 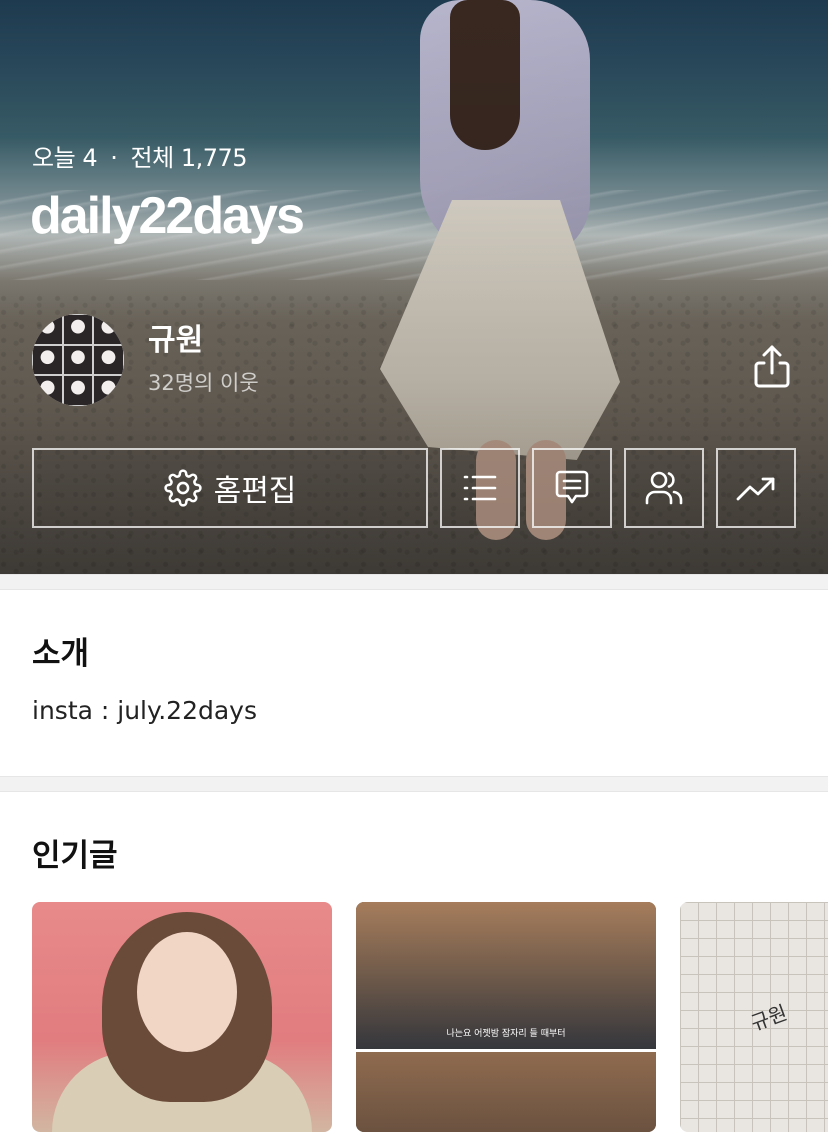 I want to click on today-label: 오늘, so click(x=54, y=158).